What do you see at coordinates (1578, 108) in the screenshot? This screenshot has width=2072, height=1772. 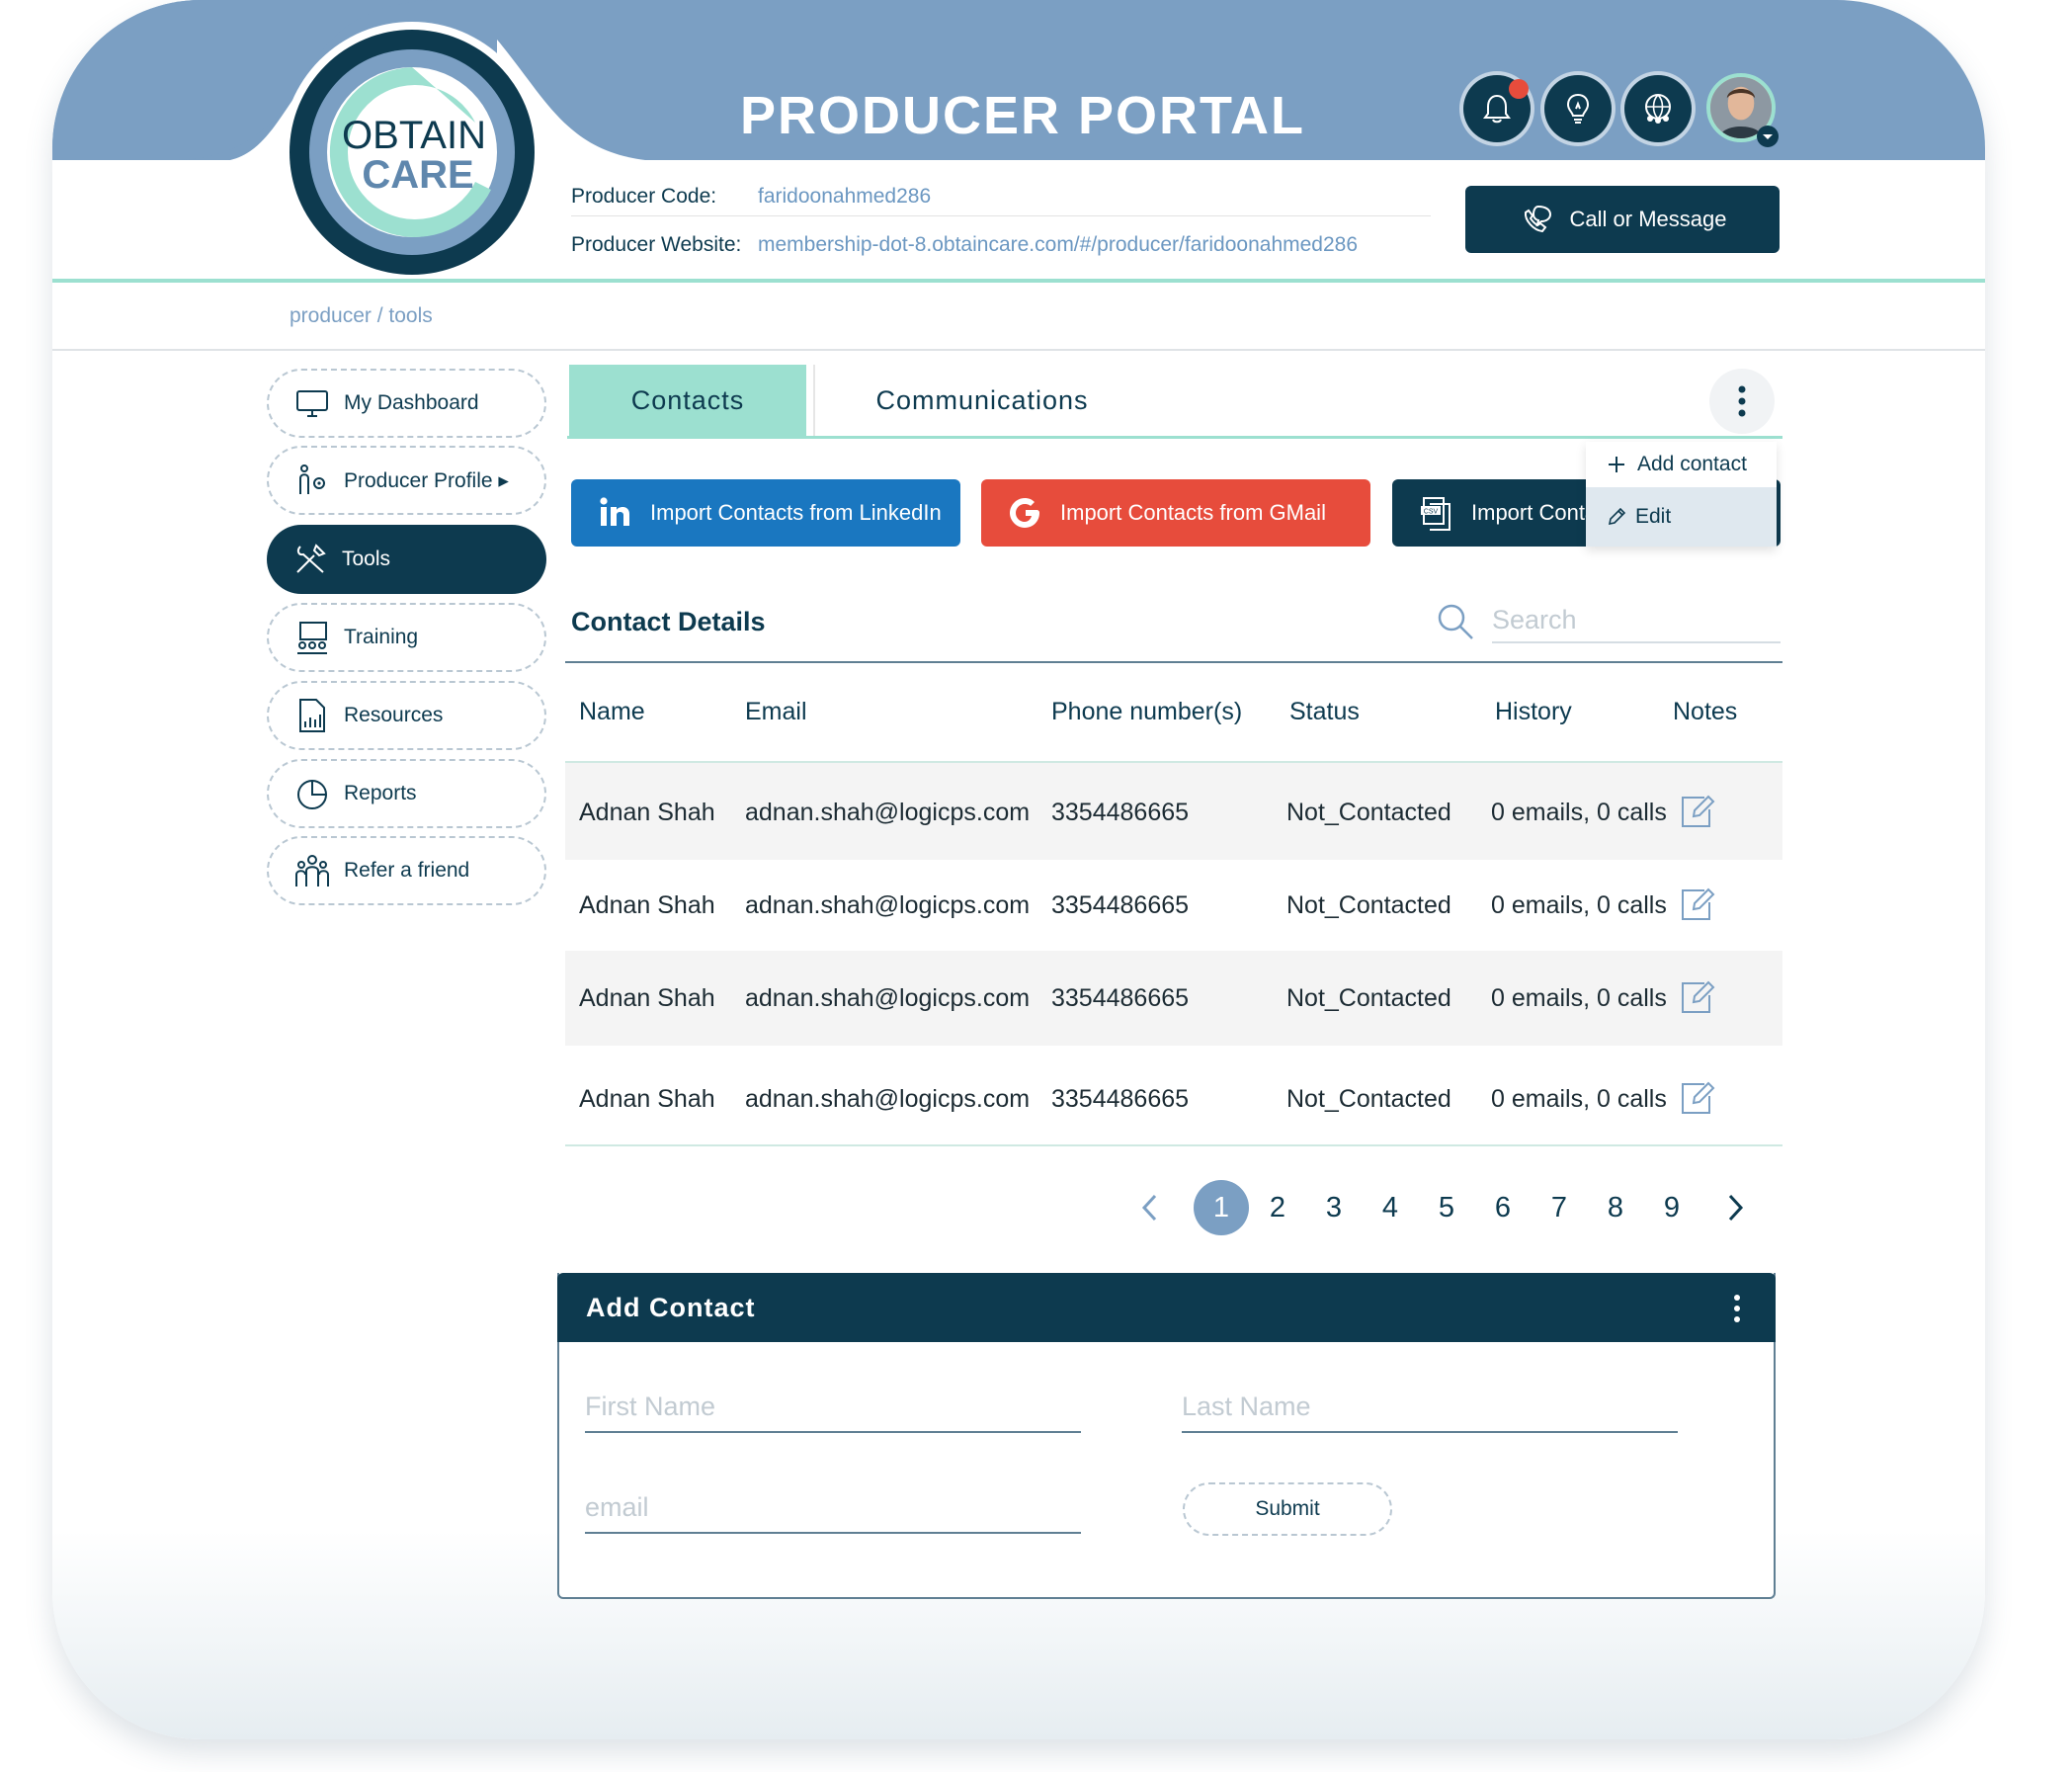 I see `tips-button` at bounding box center [1578, 108].